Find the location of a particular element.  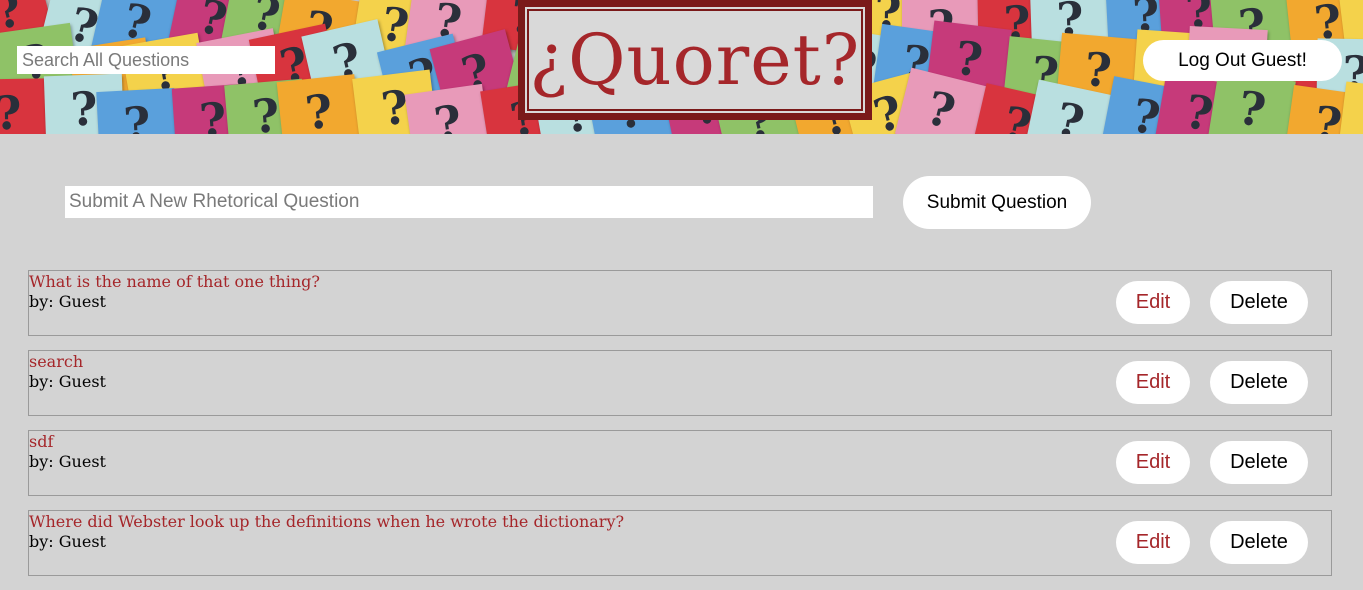

site-logo: ¿Quoret? is located at coordinates (695, 60).